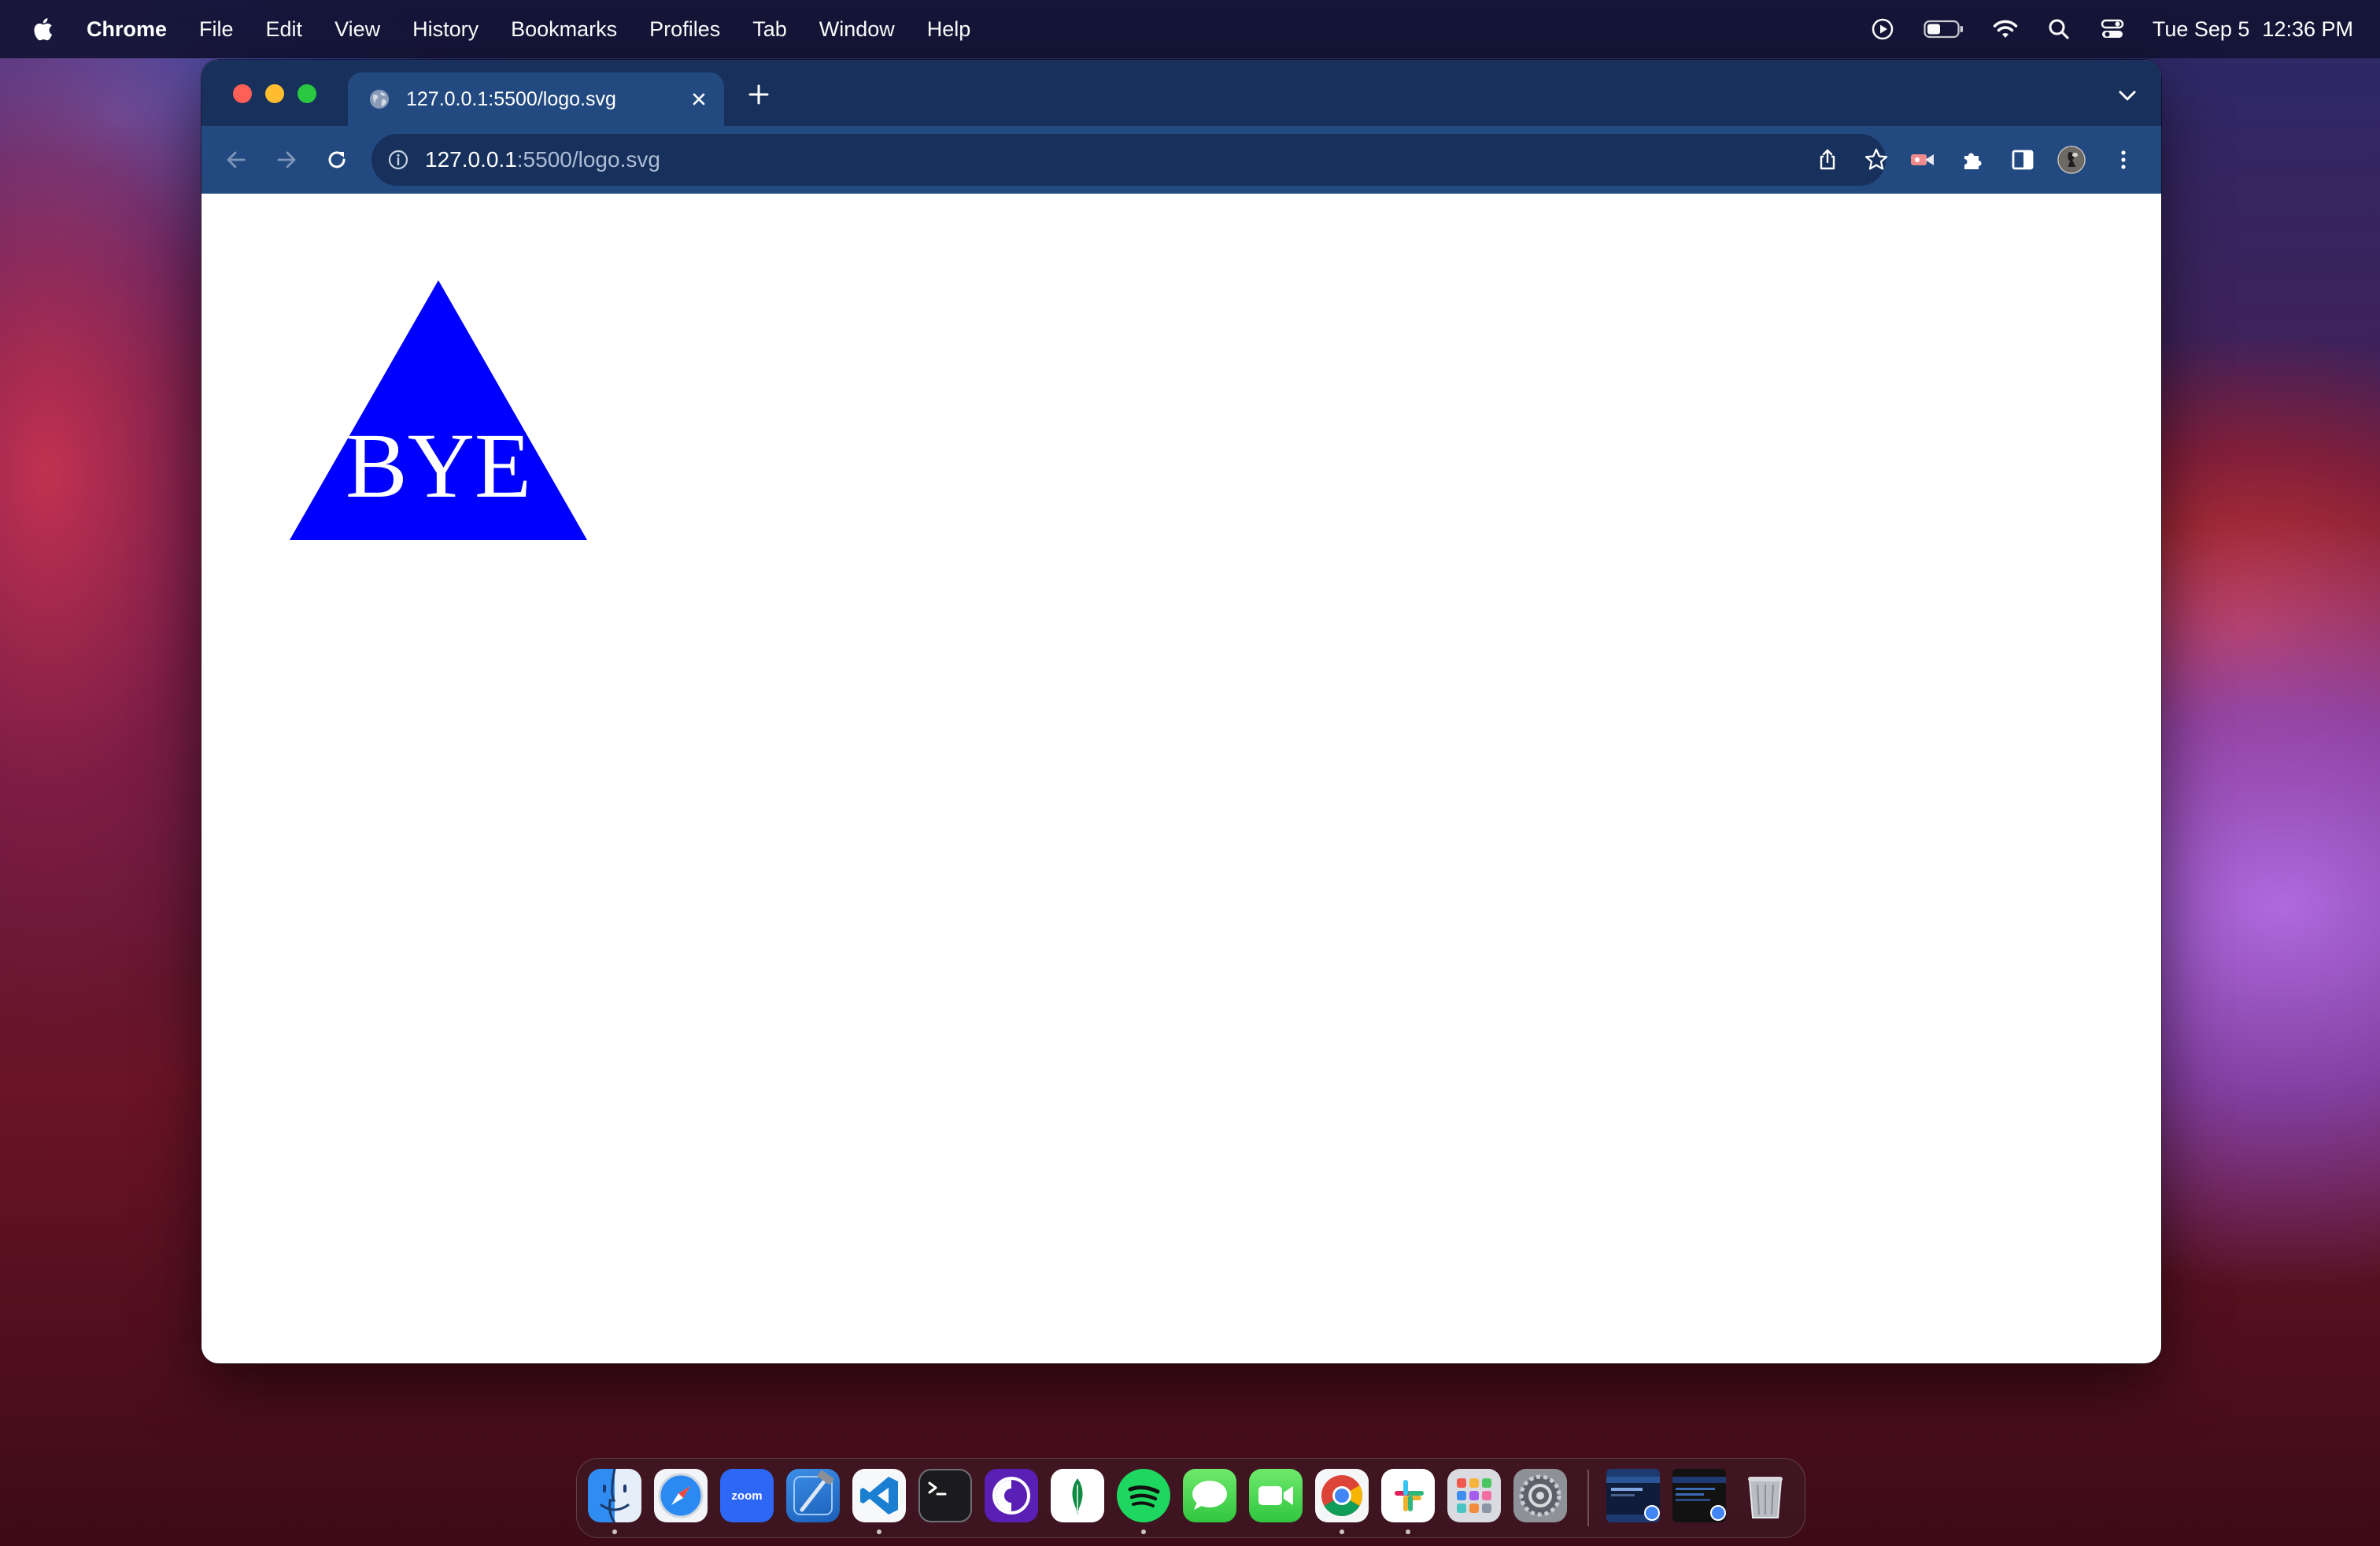 Image resolution: width=2380 pixels, height=1546 pixels. What do you see at coordinates (1765, 1495) in the screenshot?
I see `dock-trash` at bounding box center [1765, 1495].